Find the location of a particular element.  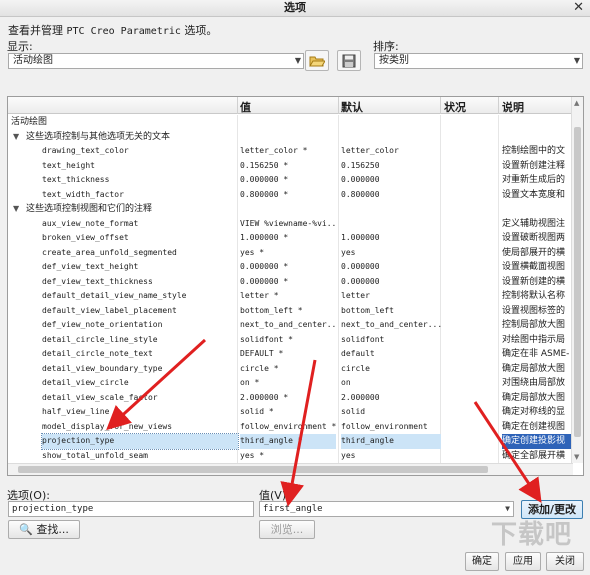

tree-root-row: 活动绘图 is located at coordinates (290, 122).